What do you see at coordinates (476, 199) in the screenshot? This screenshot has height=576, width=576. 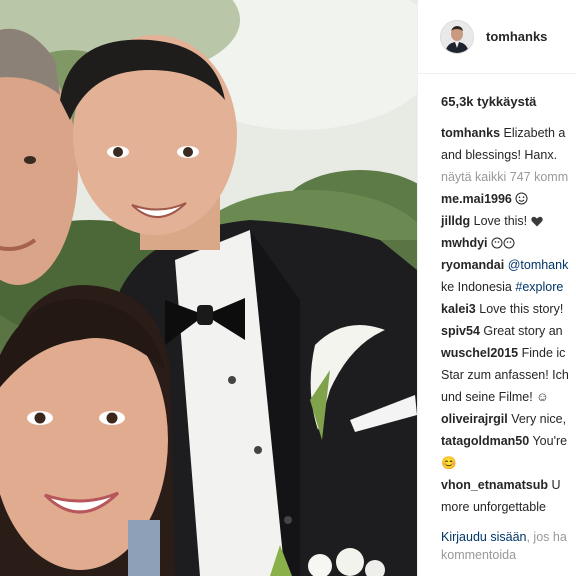 I see `comment-username: me.mai1996` at bounding box center [476, 199].